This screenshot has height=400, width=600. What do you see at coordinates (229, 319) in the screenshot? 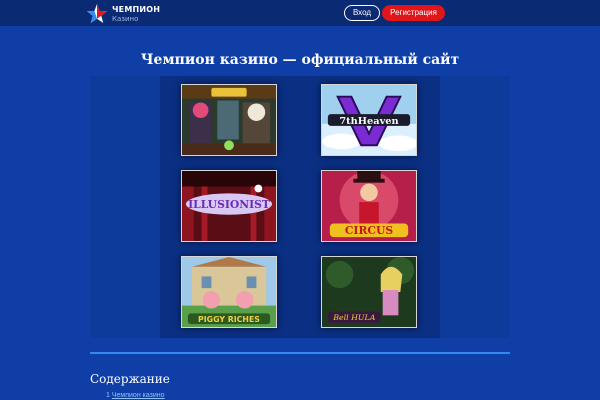
I see `svg-text: PIGGY RICHES` at bounding box center [229, 319].